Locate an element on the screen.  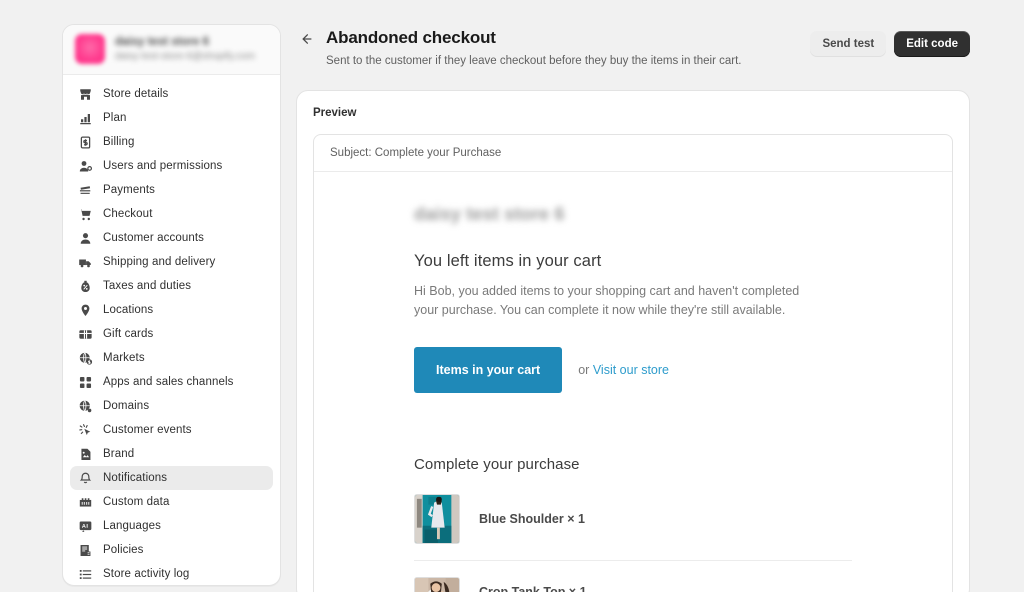
taxes-bag-icon is located at coordinates (85, 286).